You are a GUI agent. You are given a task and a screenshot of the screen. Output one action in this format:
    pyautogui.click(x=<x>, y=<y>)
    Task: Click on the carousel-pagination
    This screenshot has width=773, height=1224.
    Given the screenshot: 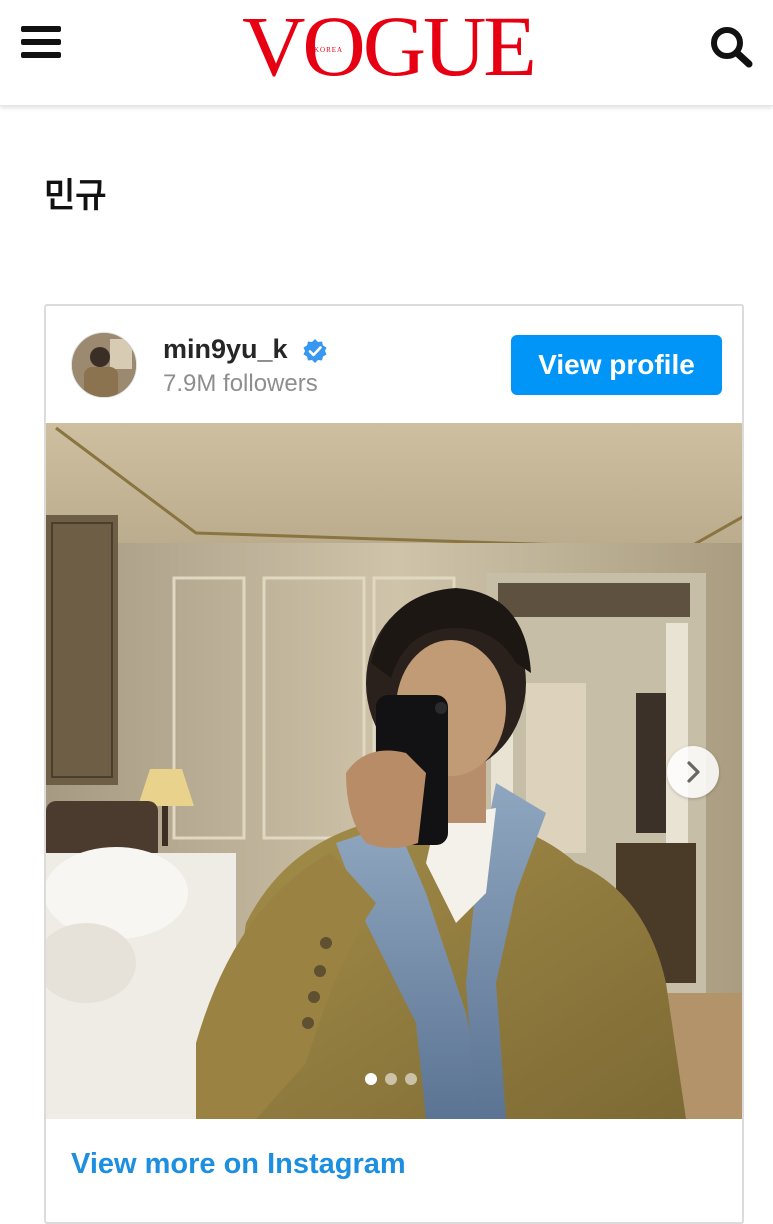 What is the action you would take?
    pyautogui.click(x=395, y=1080)
    